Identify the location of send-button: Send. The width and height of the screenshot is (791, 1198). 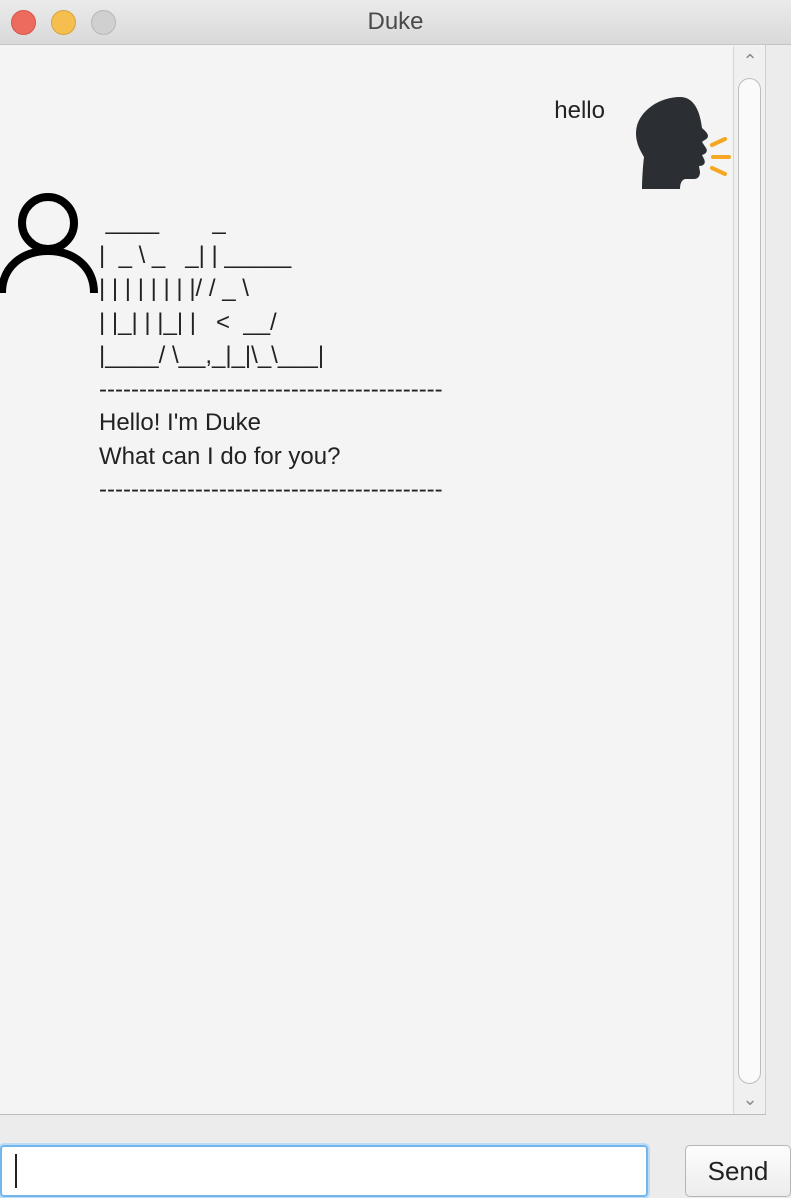
(738, 1171).